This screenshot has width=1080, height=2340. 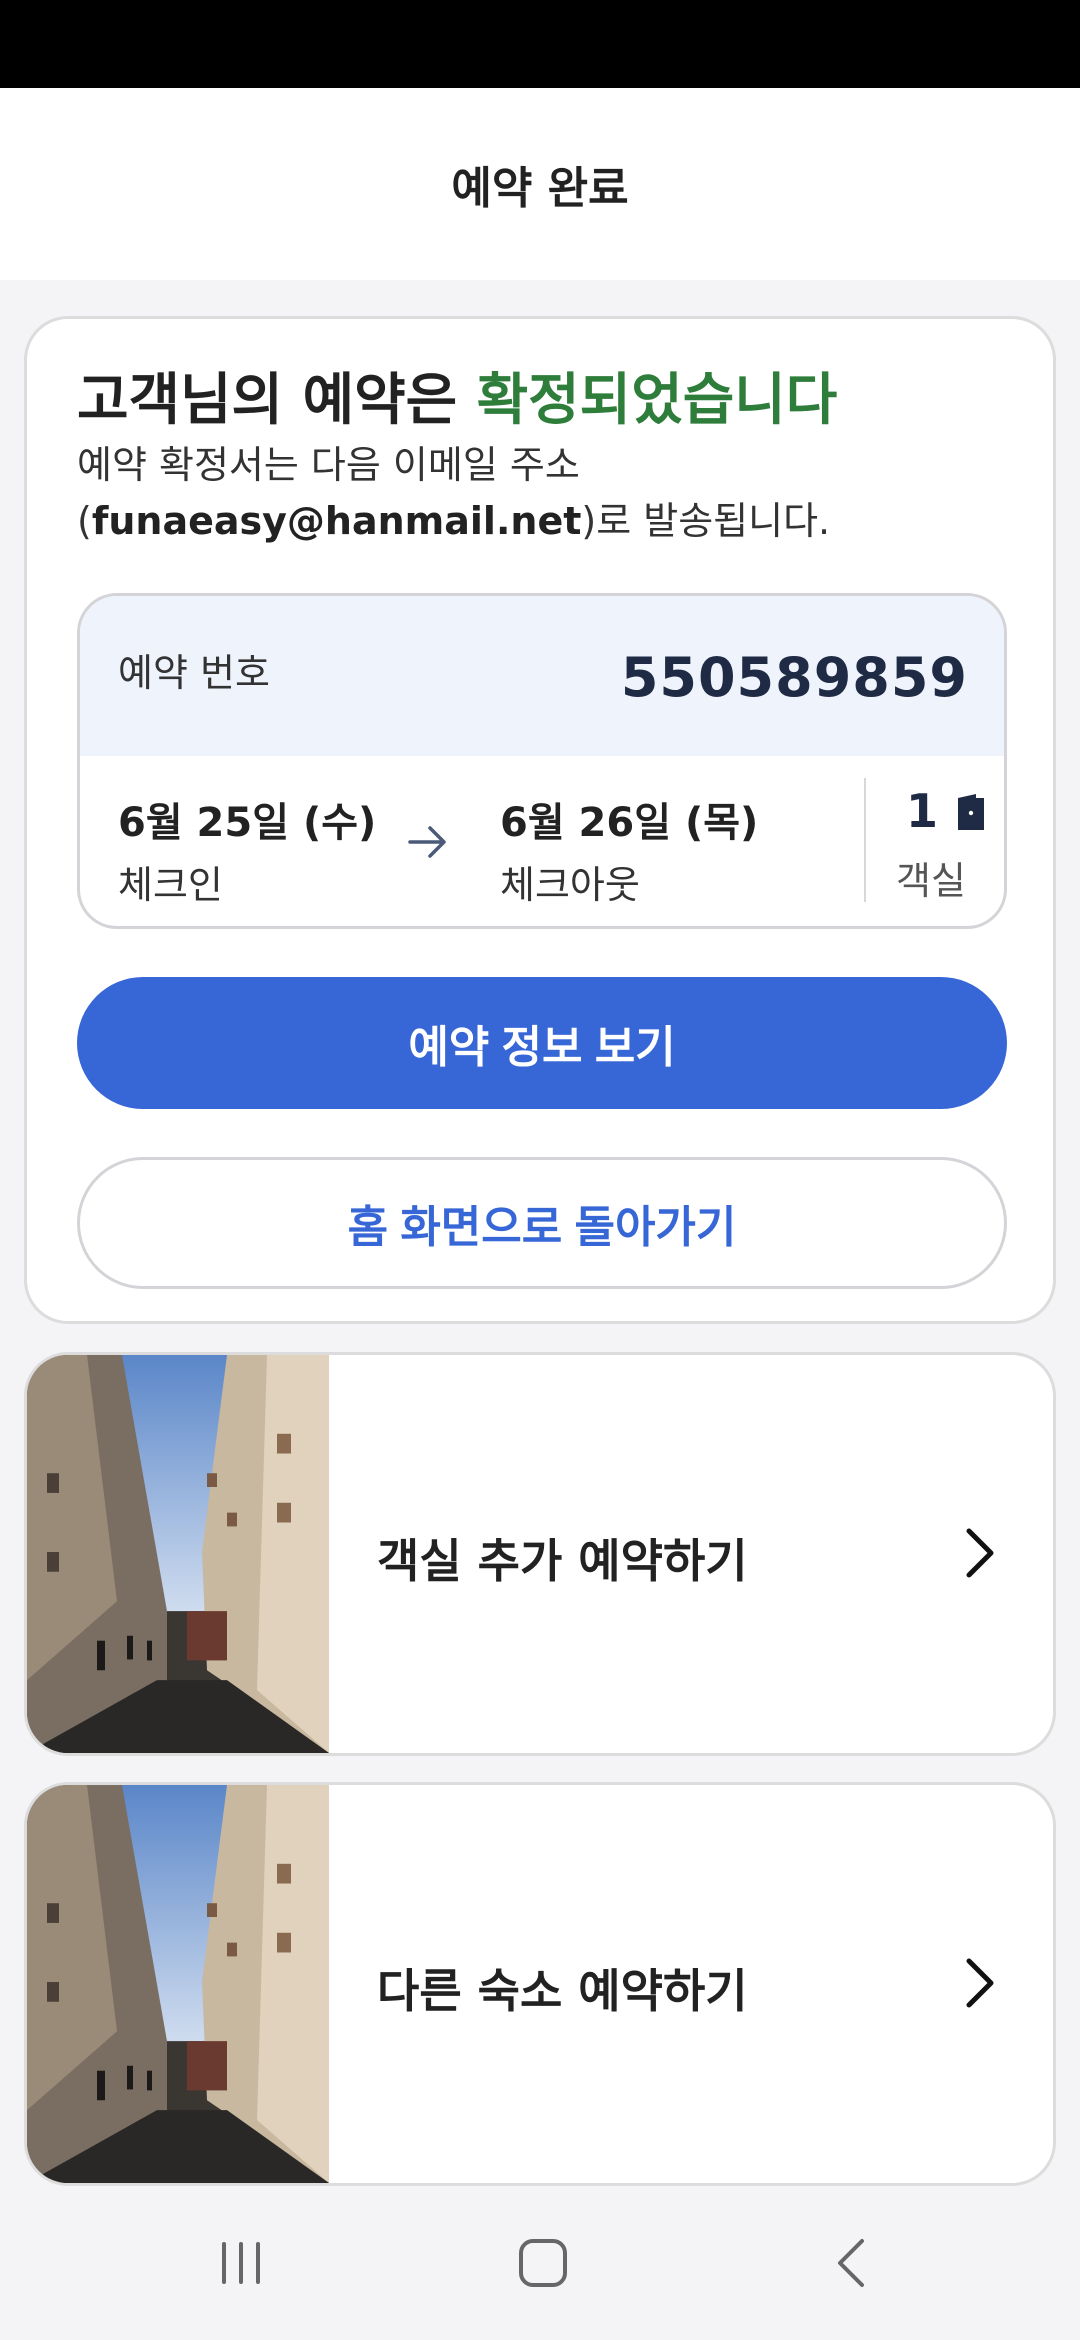 I want to click on notice-line1: 예약 확정서는 다음 이메일 주소, so click(x=328, y=465).